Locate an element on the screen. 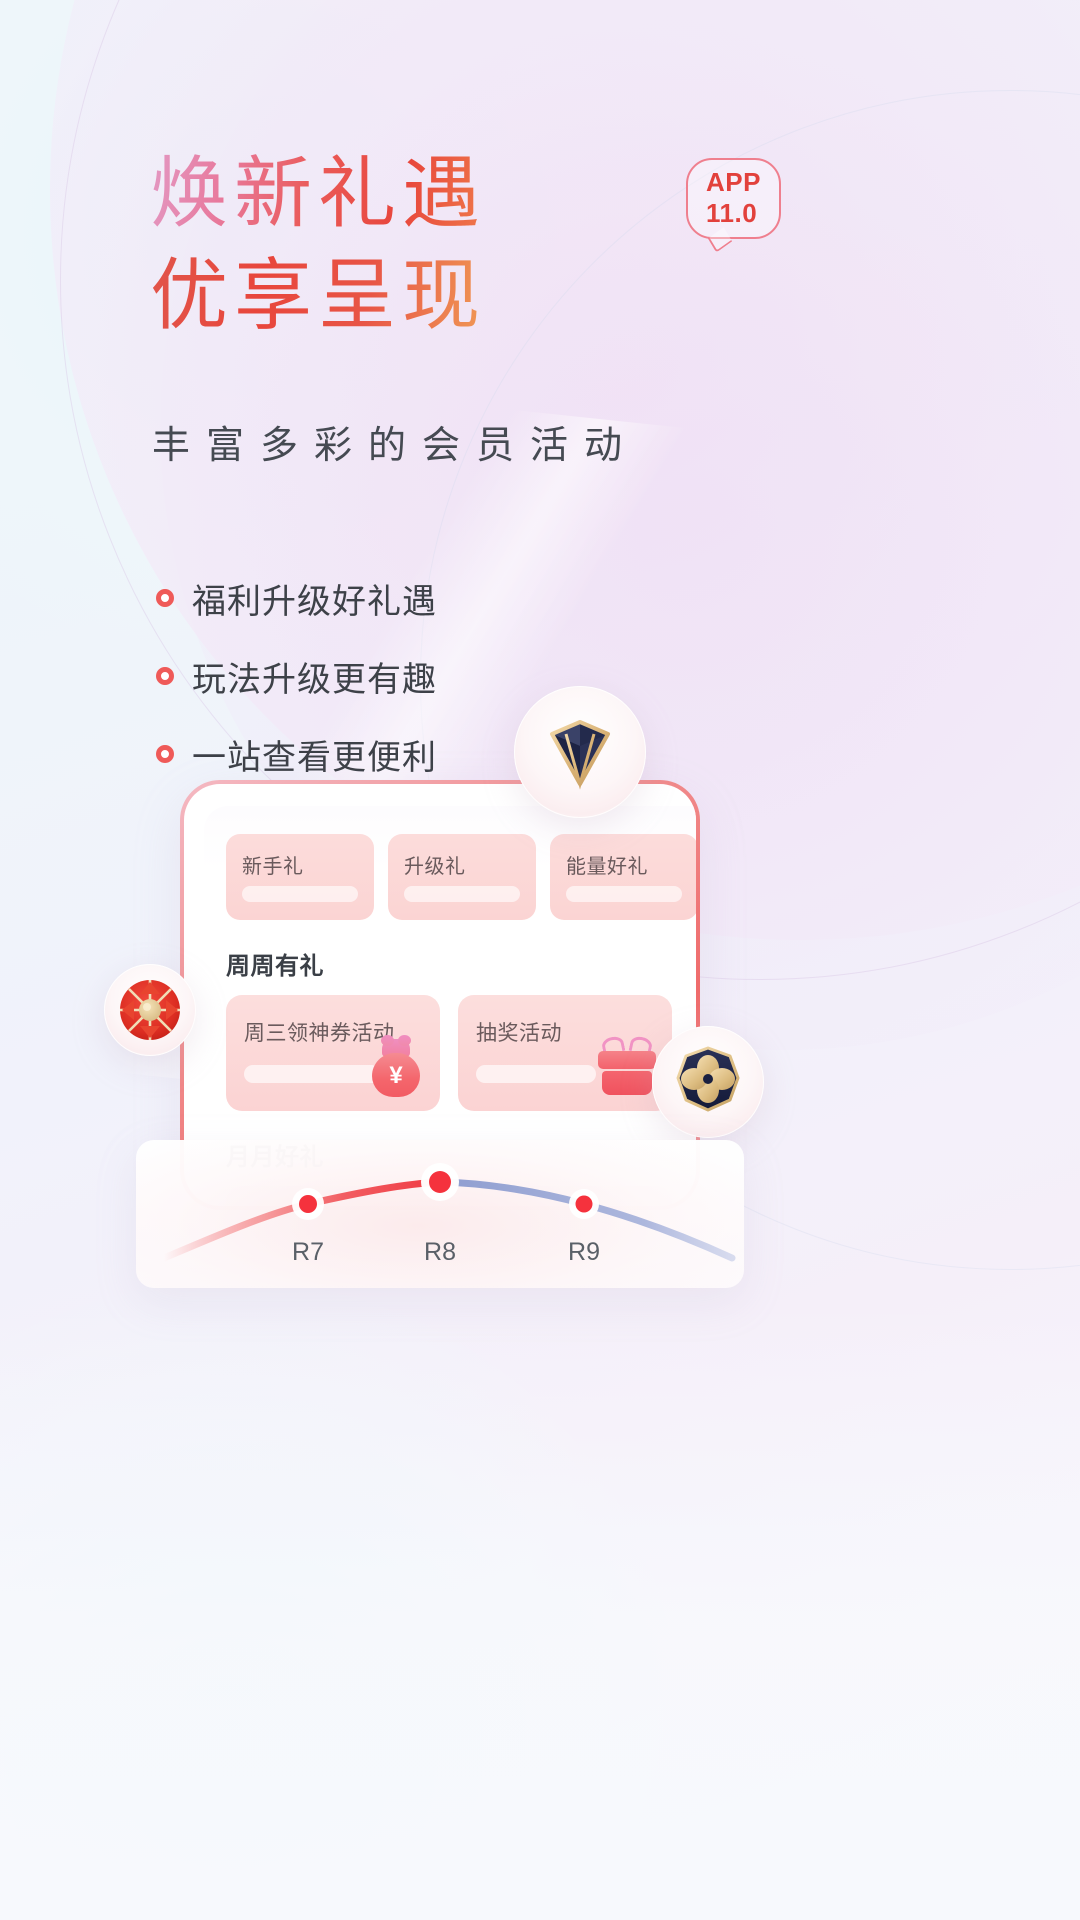 This screenshot has height=1920, width=1080. chart-tick-r7: R7 is located at coordinates (308, 1252).